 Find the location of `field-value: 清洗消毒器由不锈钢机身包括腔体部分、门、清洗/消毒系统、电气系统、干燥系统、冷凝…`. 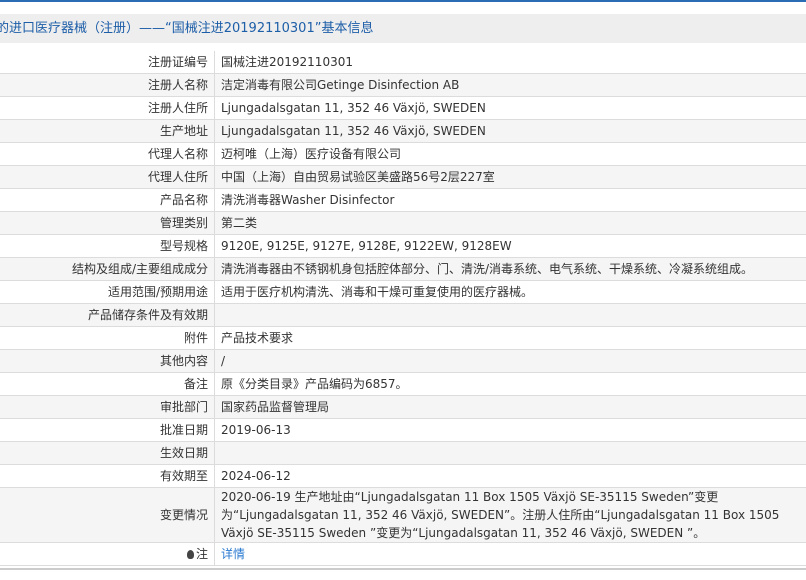

field-value: 清洗消毒器由不锈钢机身包括腔体部分、门、清洗/消毒系统、电气系统、干燥系统、冷凝… is located at coordinates (510, 269).